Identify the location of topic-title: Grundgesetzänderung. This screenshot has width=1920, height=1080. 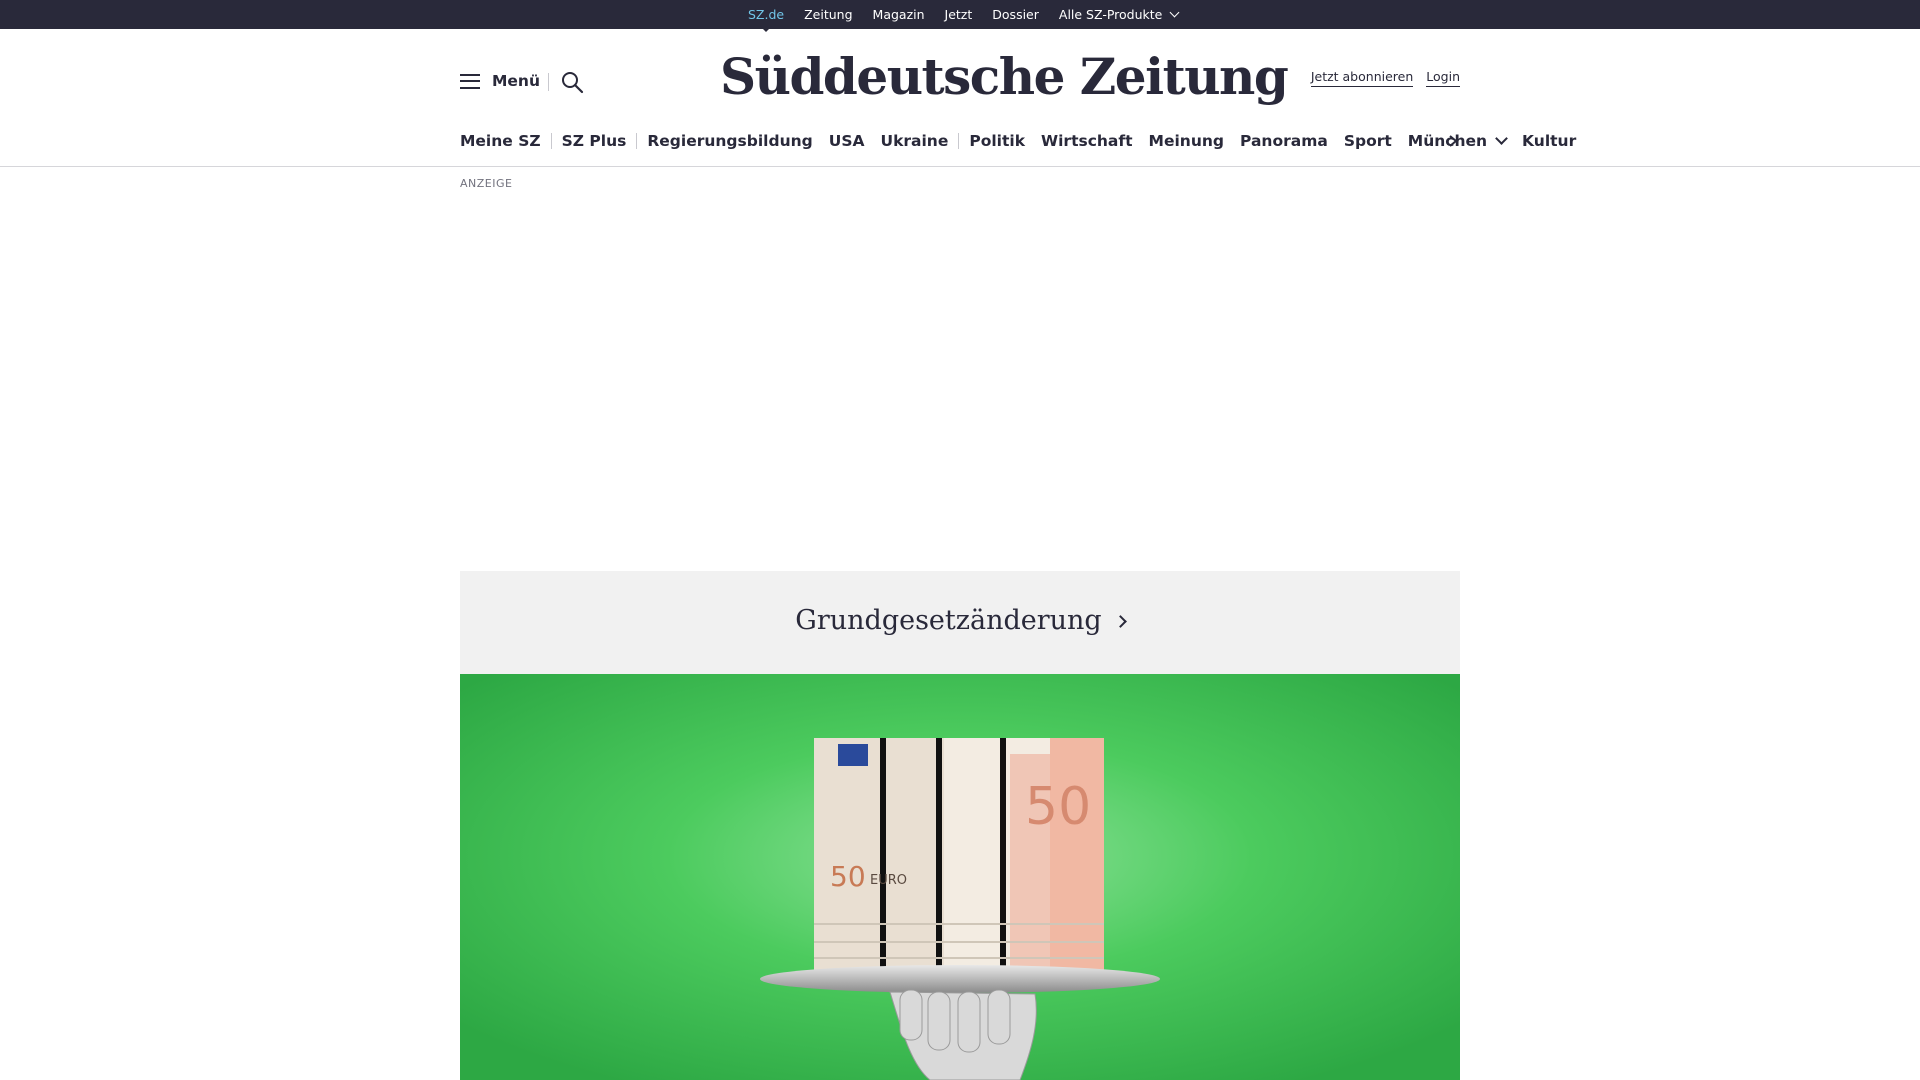
(948, 620).